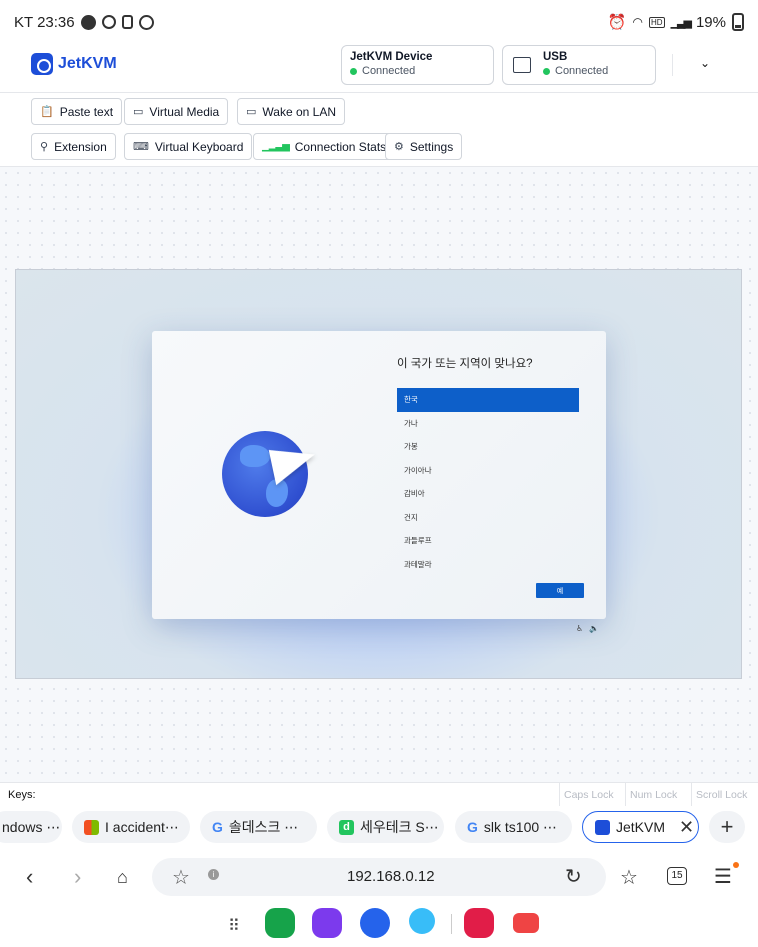 This screenshot has height=947, width=758. Describe the element at coordinates (327, 923) in the screenshot. I see `internet-app-icon` at that location.